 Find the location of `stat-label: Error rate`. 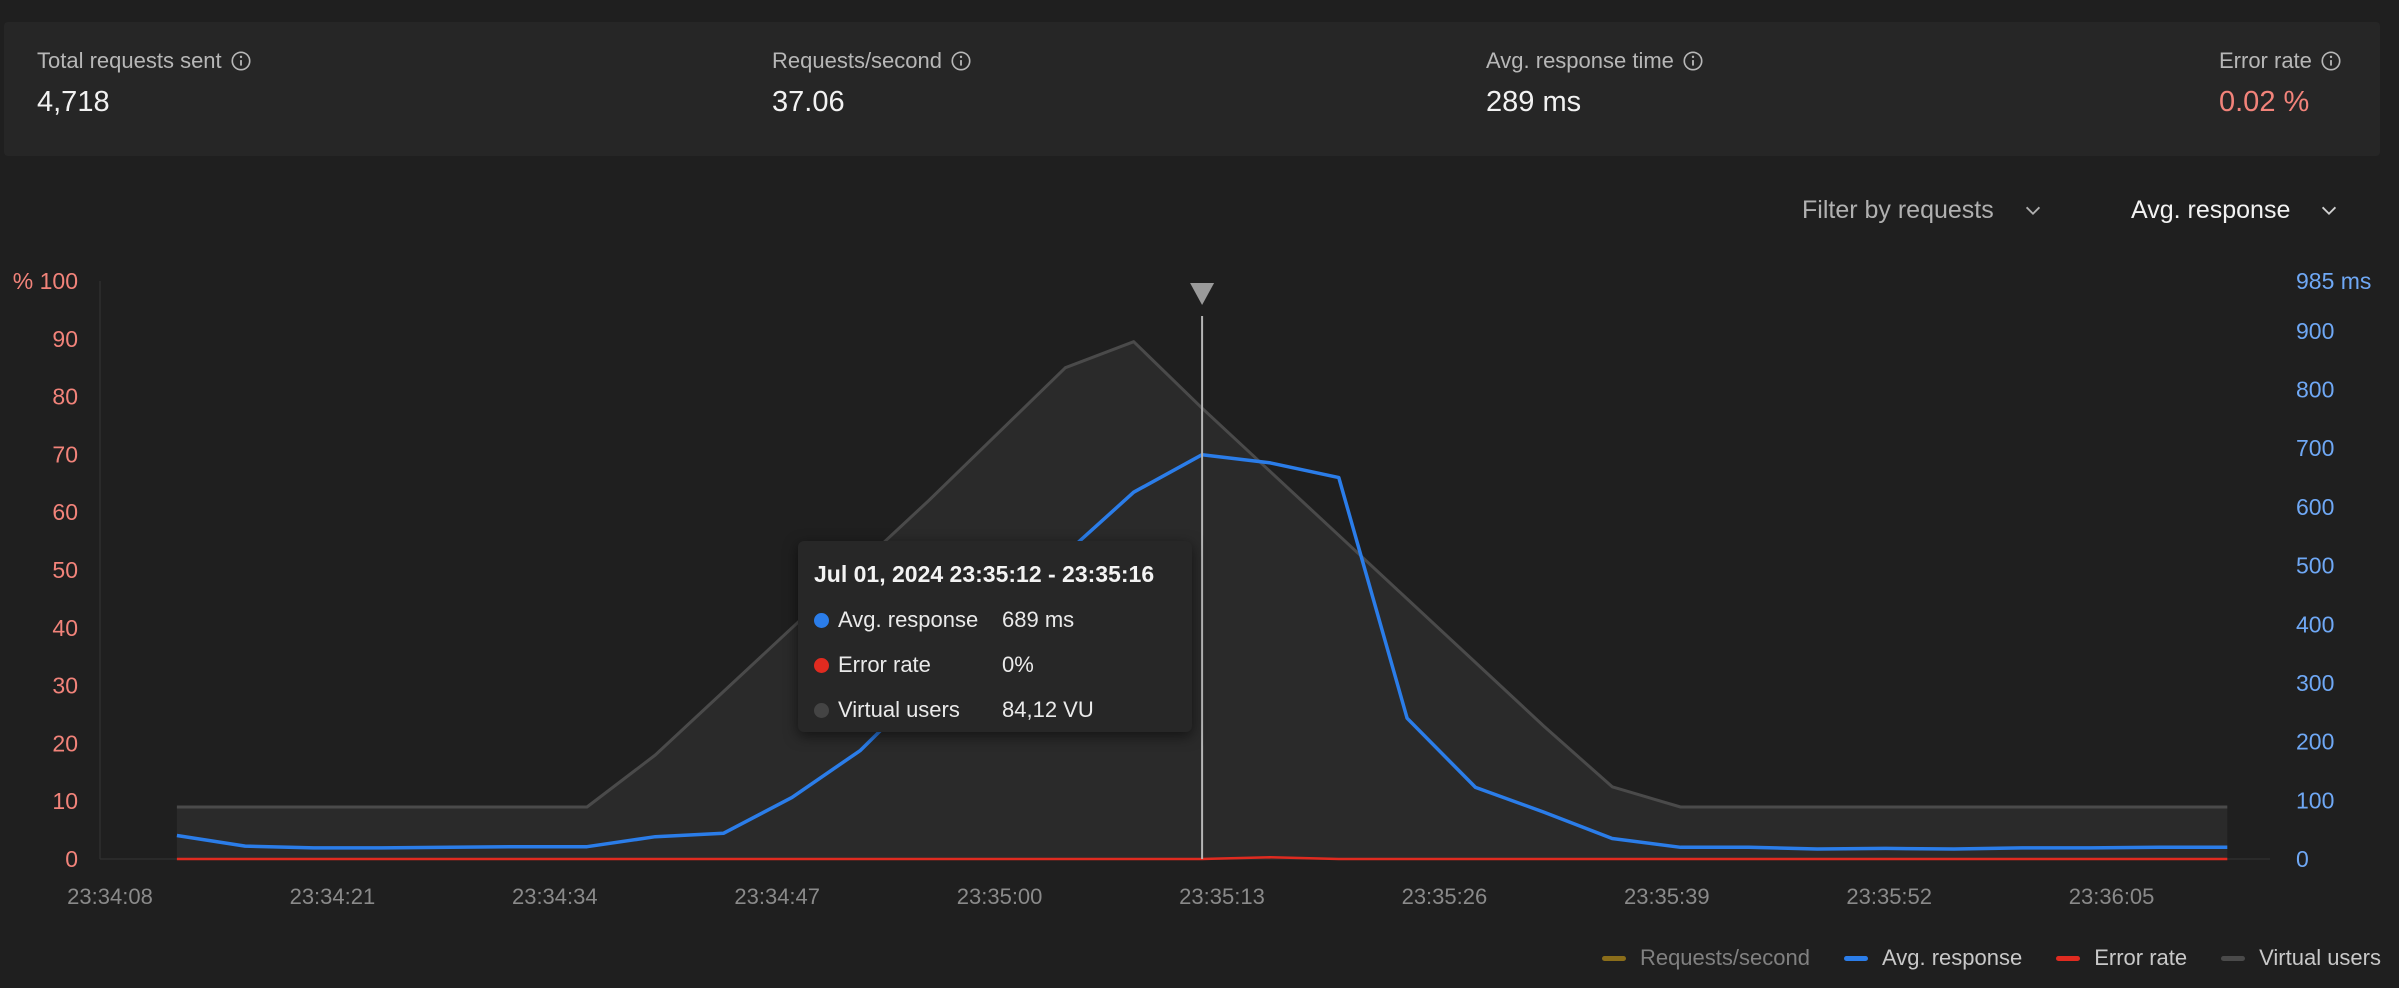

stat-label: Error rate is located at coordinates (2265, 60).